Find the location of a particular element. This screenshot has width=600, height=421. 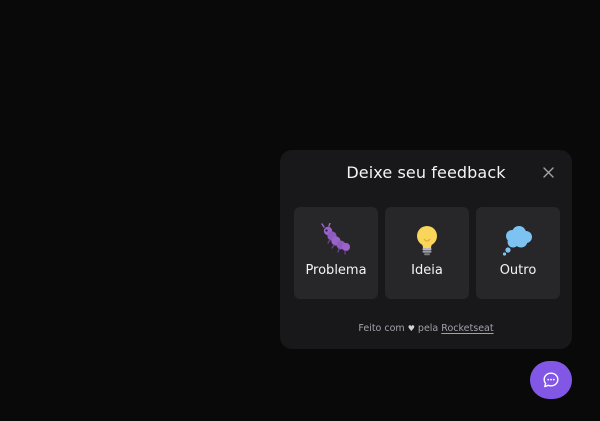

option-problema: Problema is located at coordinates (336, 253).